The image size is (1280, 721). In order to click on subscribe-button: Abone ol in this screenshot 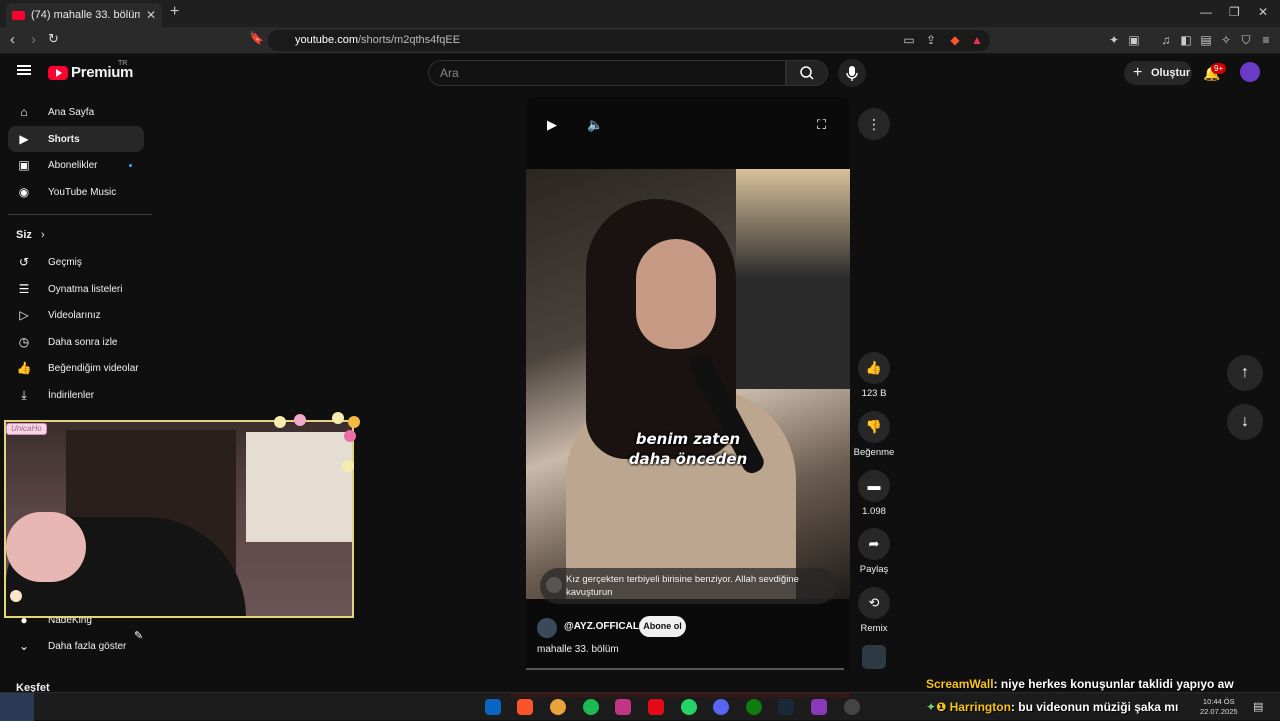, I will do `click(662, 626)`.